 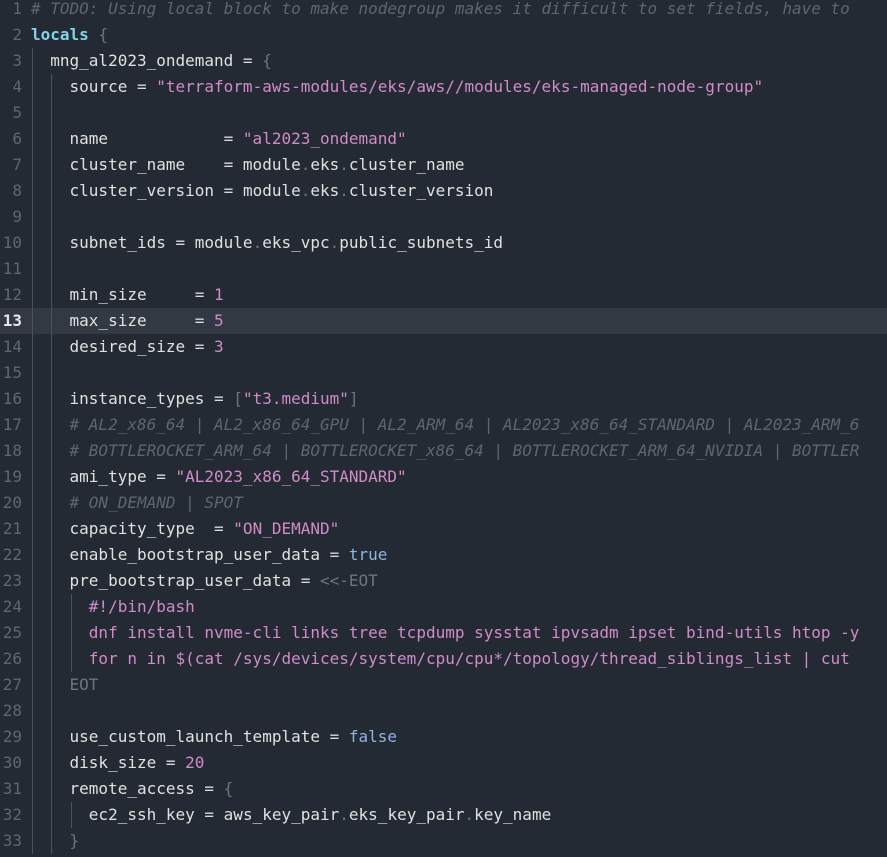 I want to click on line-number: 5, so click(x=17, y=112).